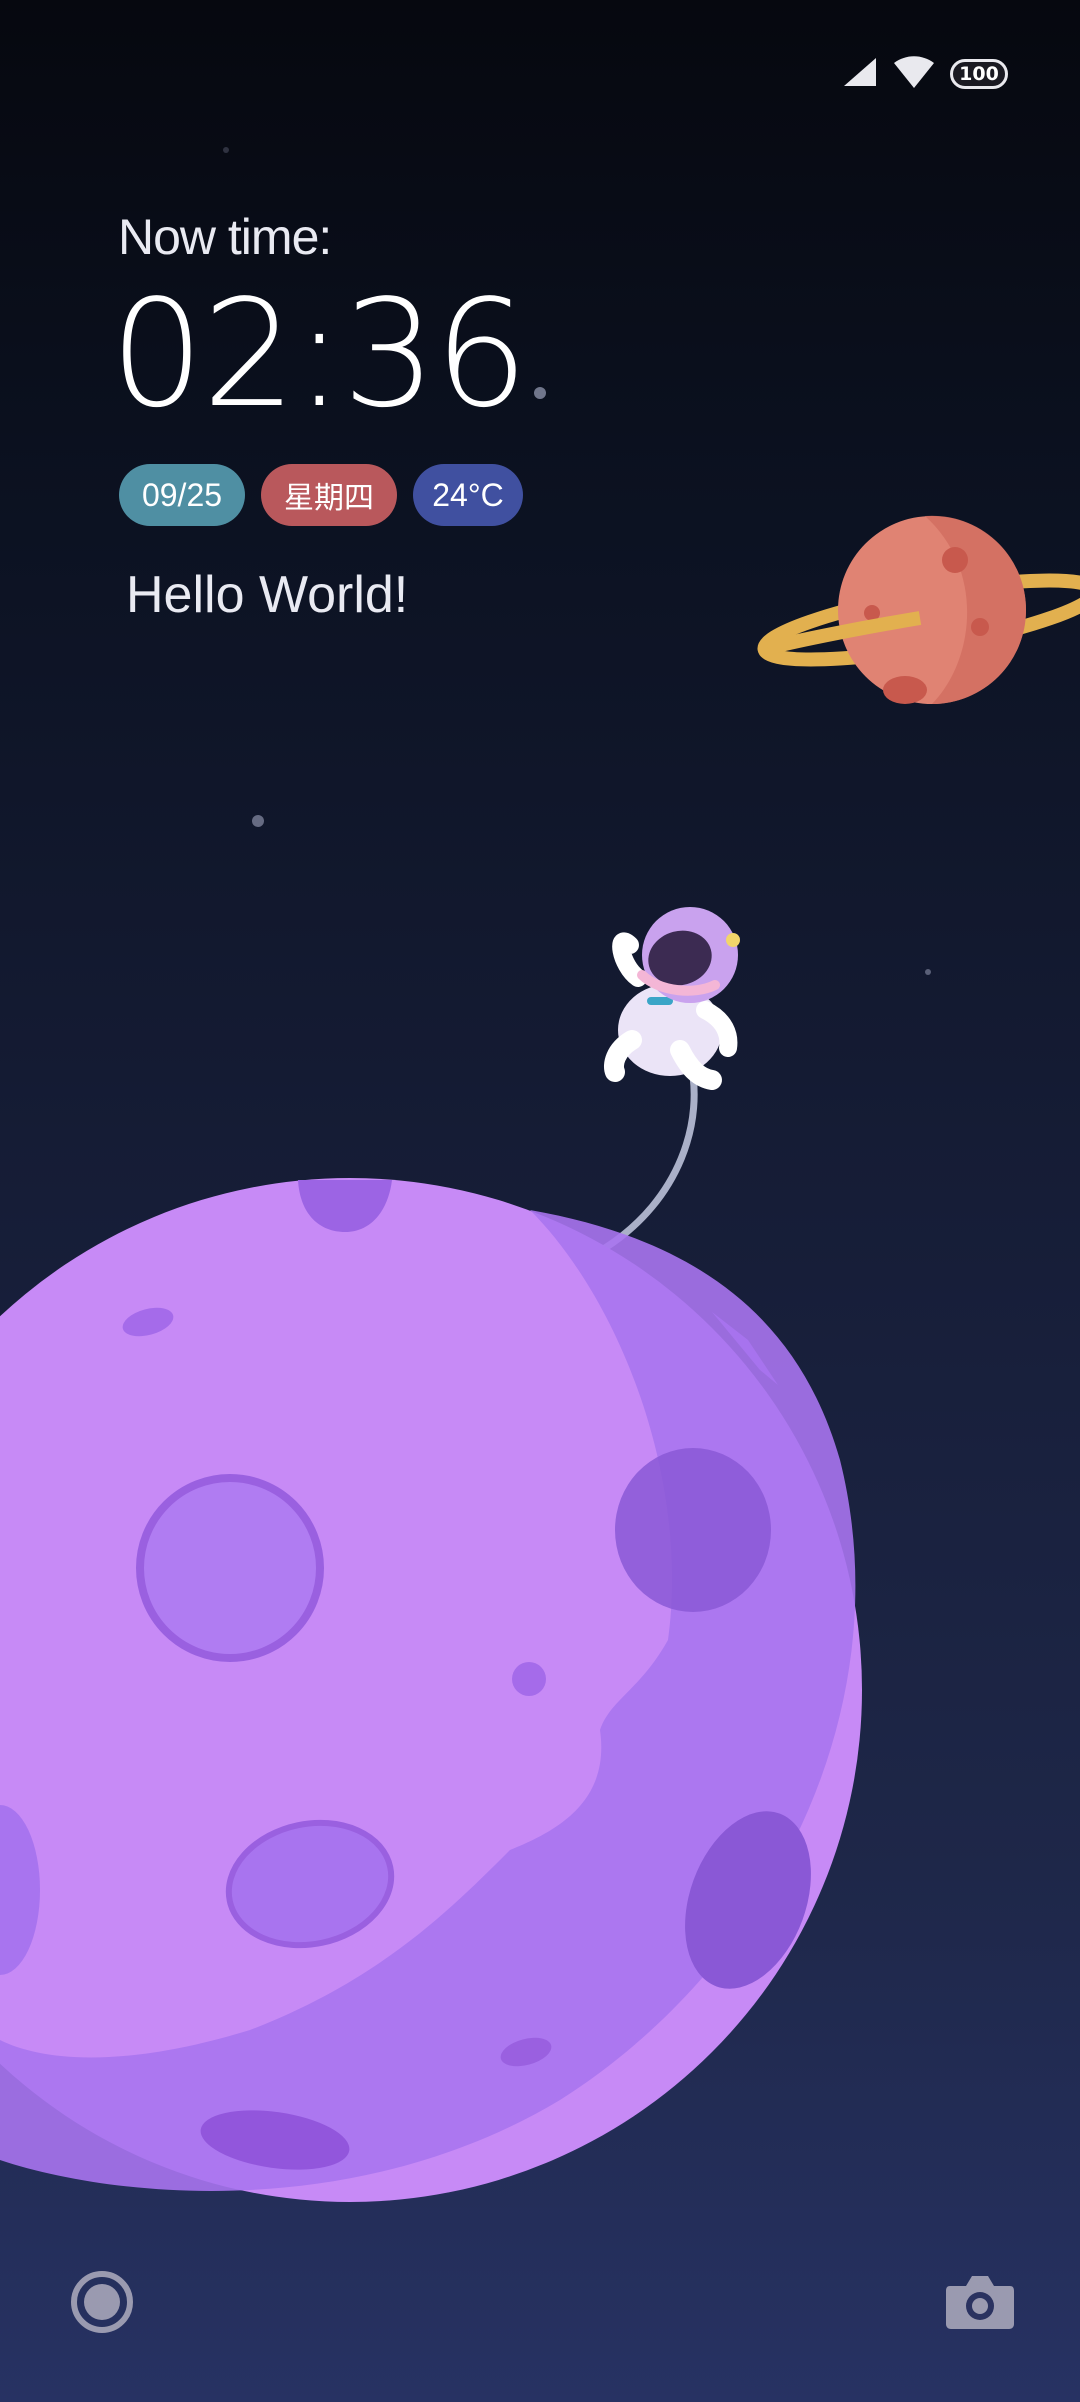 The image size is (1080, 2402). I want to click on battery-icon: 100, so click(979, 74).